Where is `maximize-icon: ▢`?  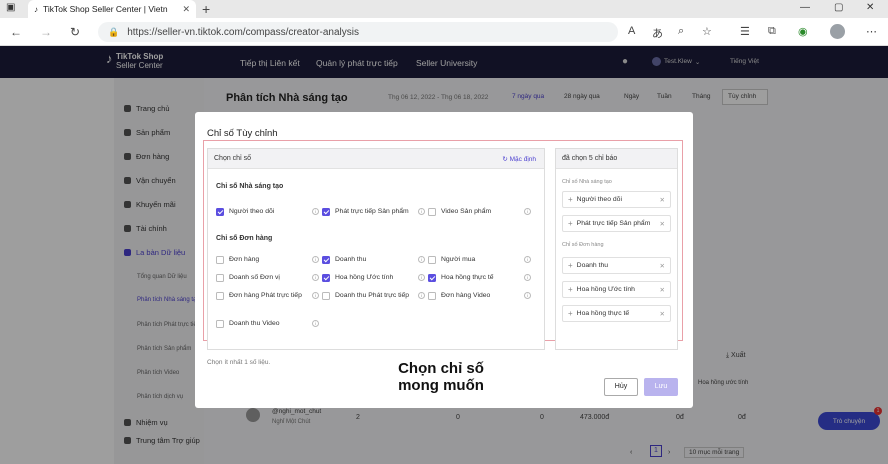 maximize-icon: ▢ is located at coordinates (838, 7).